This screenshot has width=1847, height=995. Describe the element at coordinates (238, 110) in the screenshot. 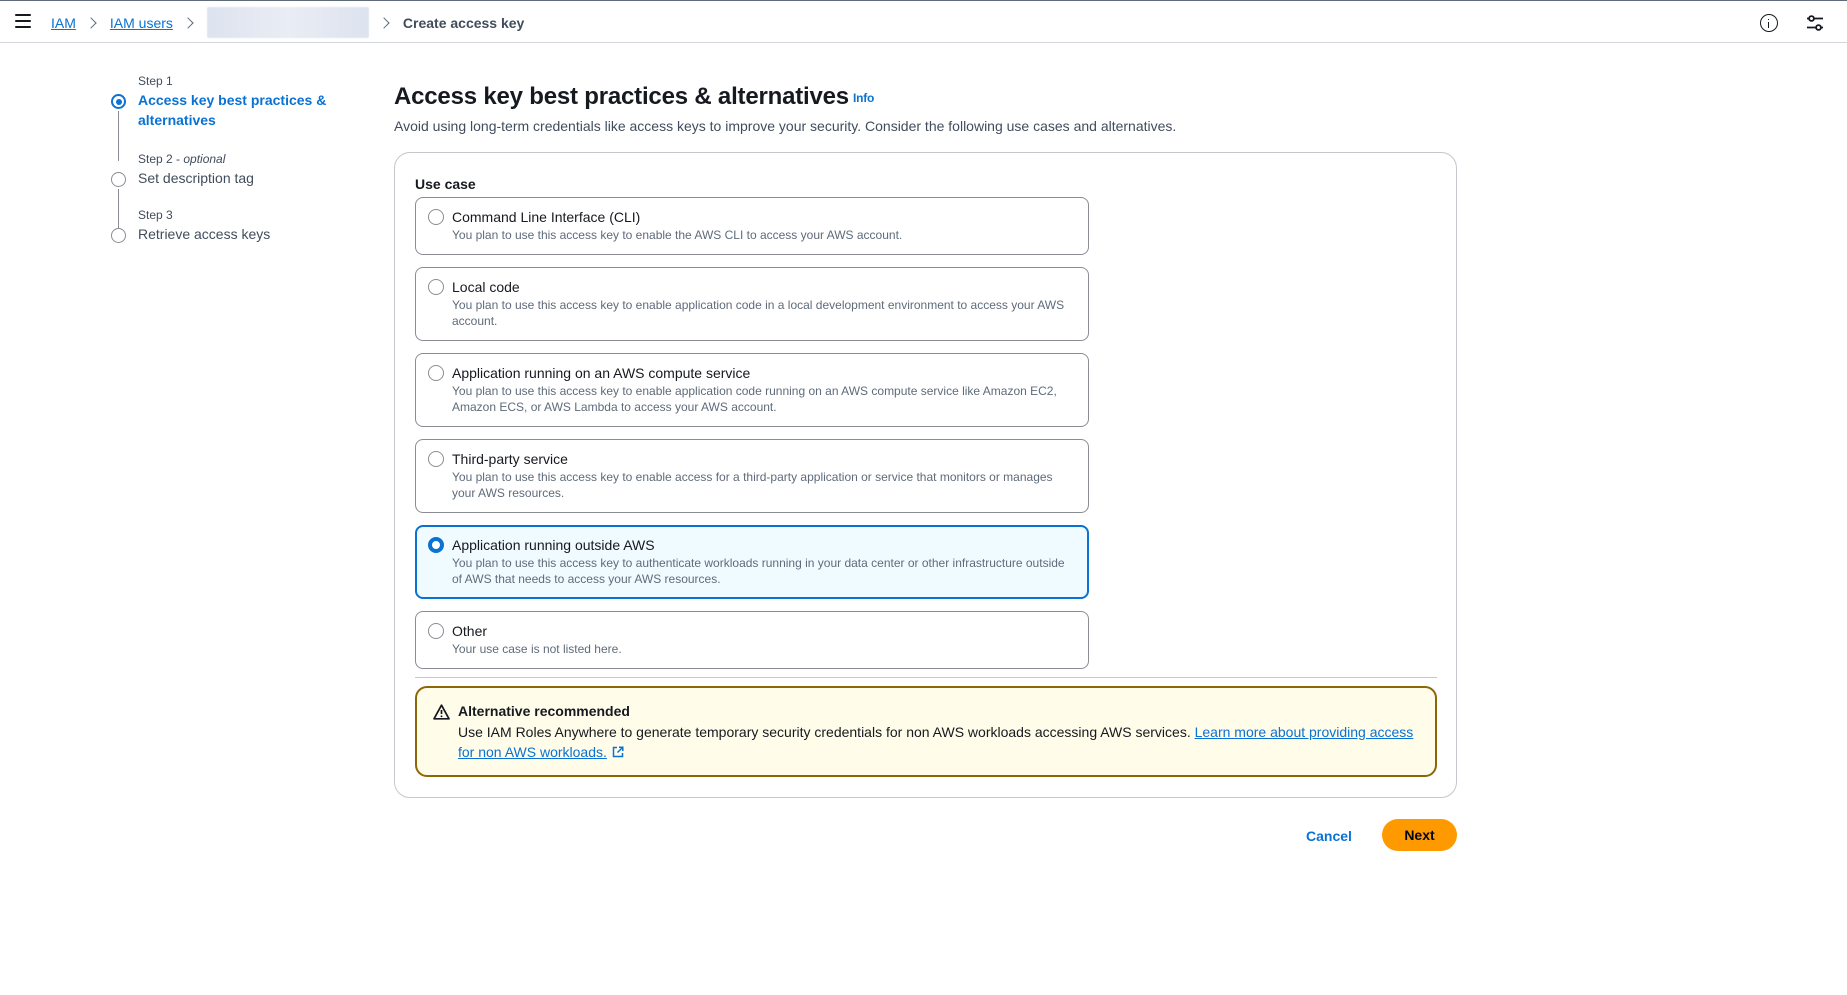

I see `step-1-title: Access key best practices & alternatives` at that location.